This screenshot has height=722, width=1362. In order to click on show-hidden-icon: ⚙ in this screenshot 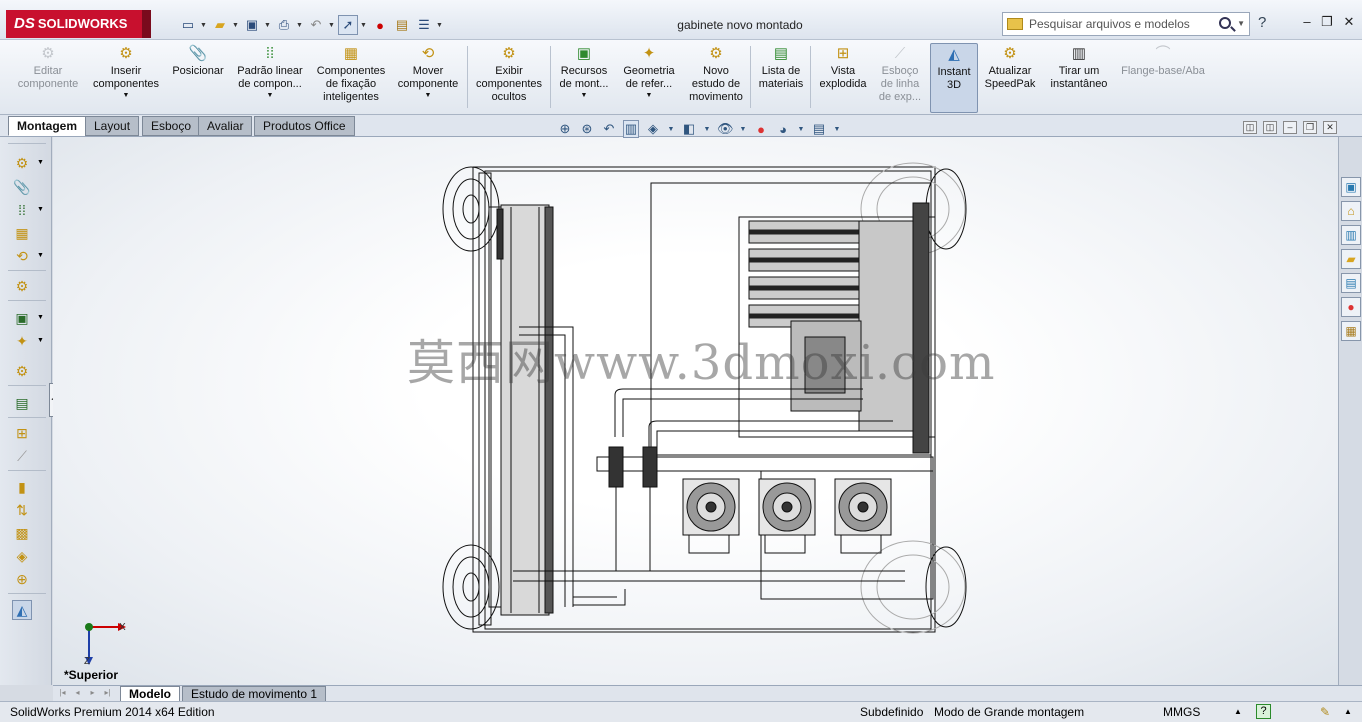, I will do `click(22, 286)`.